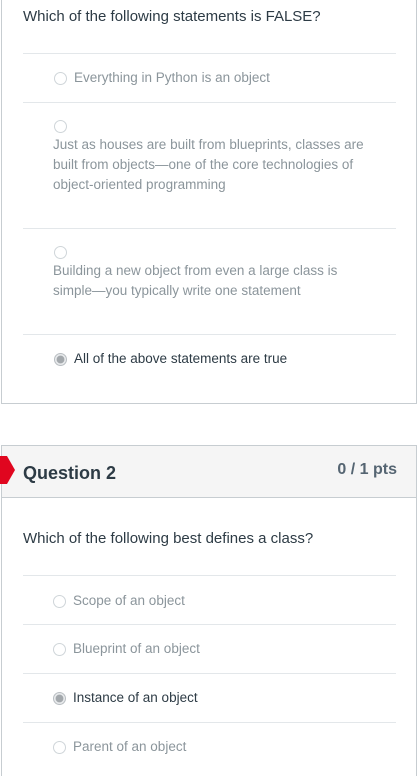 The image size is (417, 776). I want to click on question-header: Question 2 0 / 1 pts, so click(209, 472).